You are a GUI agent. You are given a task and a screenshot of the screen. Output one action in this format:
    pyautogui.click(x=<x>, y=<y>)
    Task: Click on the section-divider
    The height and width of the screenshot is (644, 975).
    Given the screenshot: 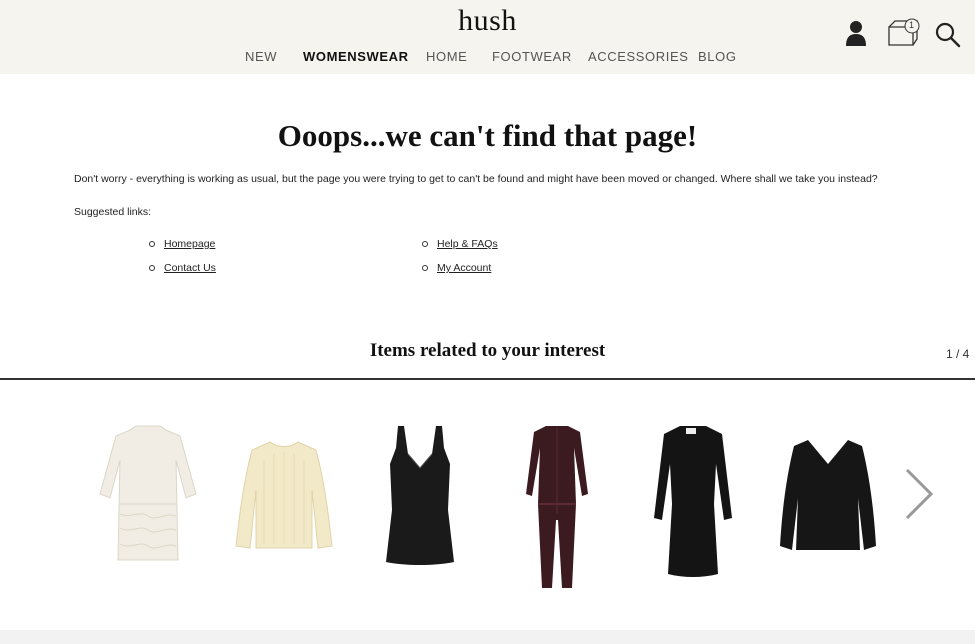 What is the action you would take?
    pyautogui.click(x=487, y=379)
    